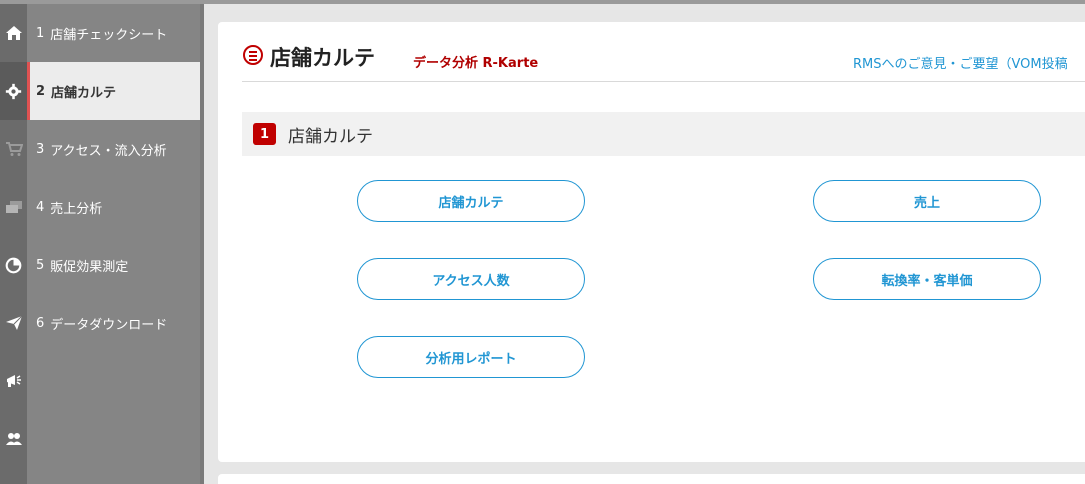 The width and height of the screenshot is (1085, 484). Describe the element at coordinates (264, 134) in the screenshot. I see `section-number-badge: 1` at that location.